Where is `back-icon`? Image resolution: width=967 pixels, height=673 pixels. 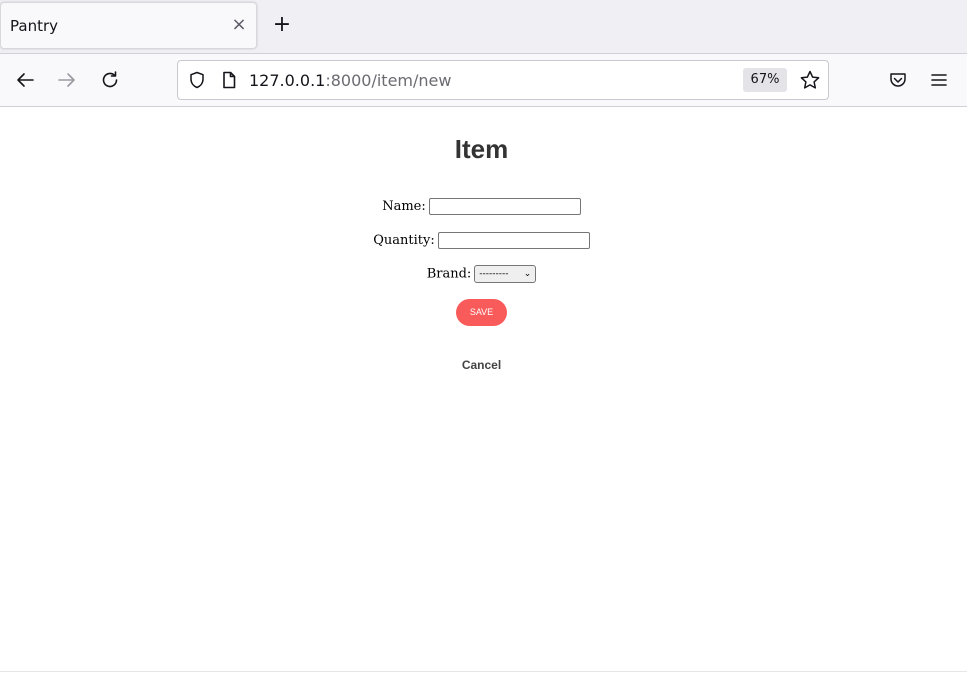 back-icon is located at coordinates (25, 80).